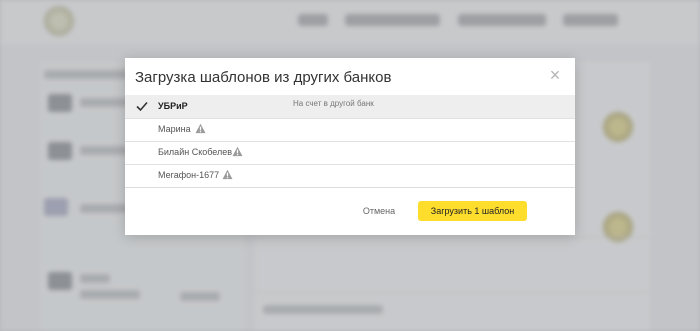 The width and height of the screenshot is (700, 331). I want to click on close-icon: ×, so click(555, 75).